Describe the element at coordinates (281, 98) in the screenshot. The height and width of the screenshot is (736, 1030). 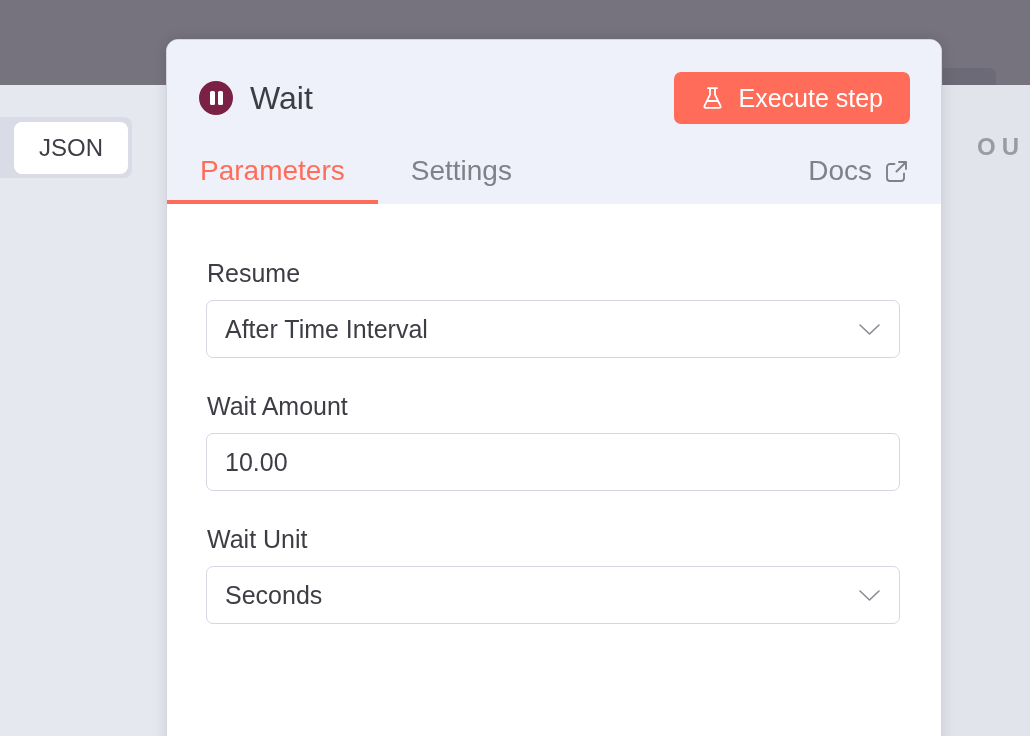
I see `node-title: Wait` at that location.